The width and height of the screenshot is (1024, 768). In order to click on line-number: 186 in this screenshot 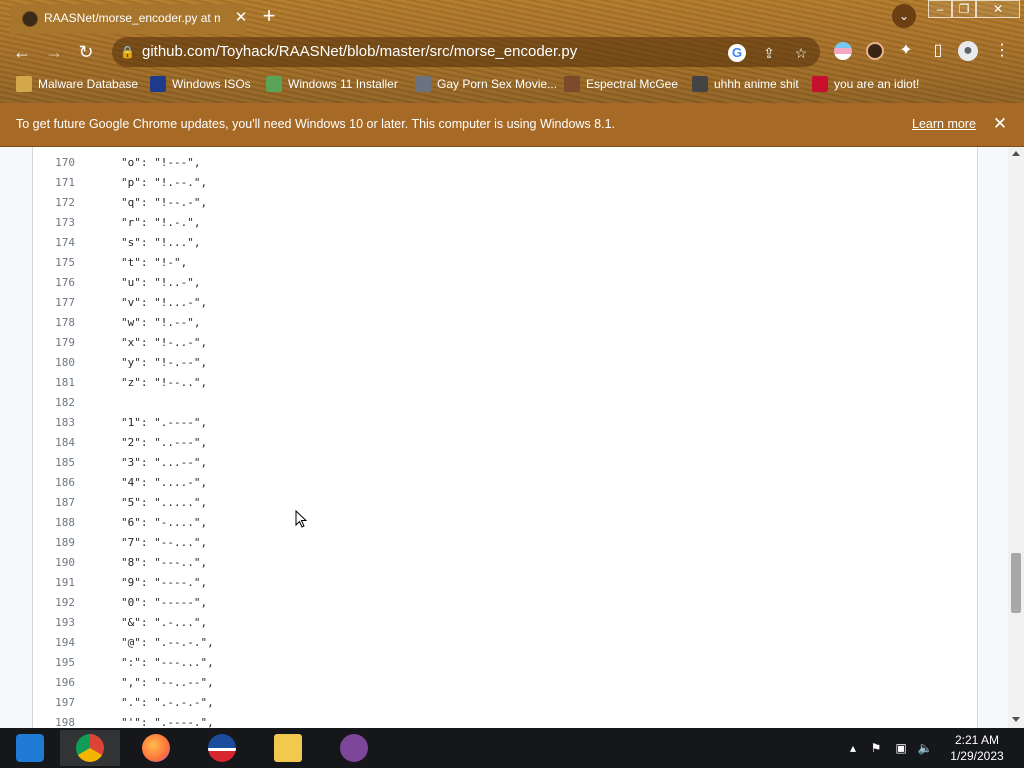, I will do `click(54, 483)`.